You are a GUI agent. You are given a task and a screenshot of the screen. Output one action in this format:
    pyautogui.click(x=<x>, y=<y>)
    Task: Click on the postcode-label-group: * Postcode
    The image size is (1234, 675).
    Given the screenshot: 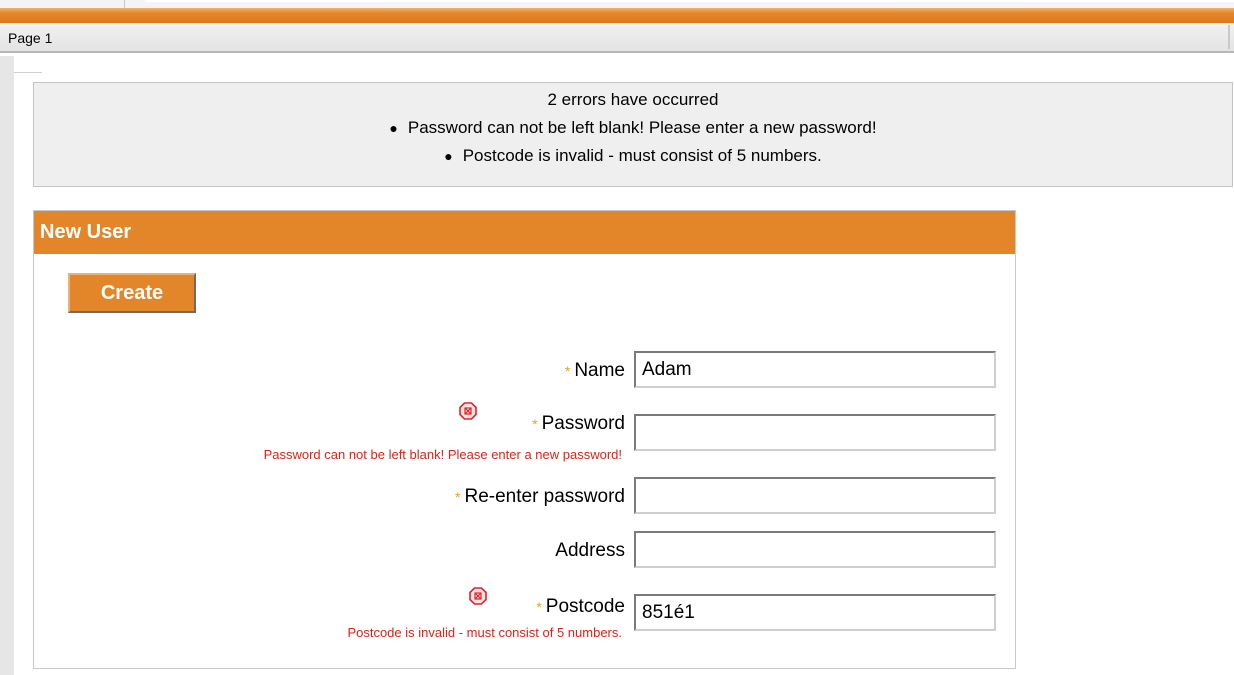 What is the action you would take?
    pyautogui.click(x=580, y=607)
    